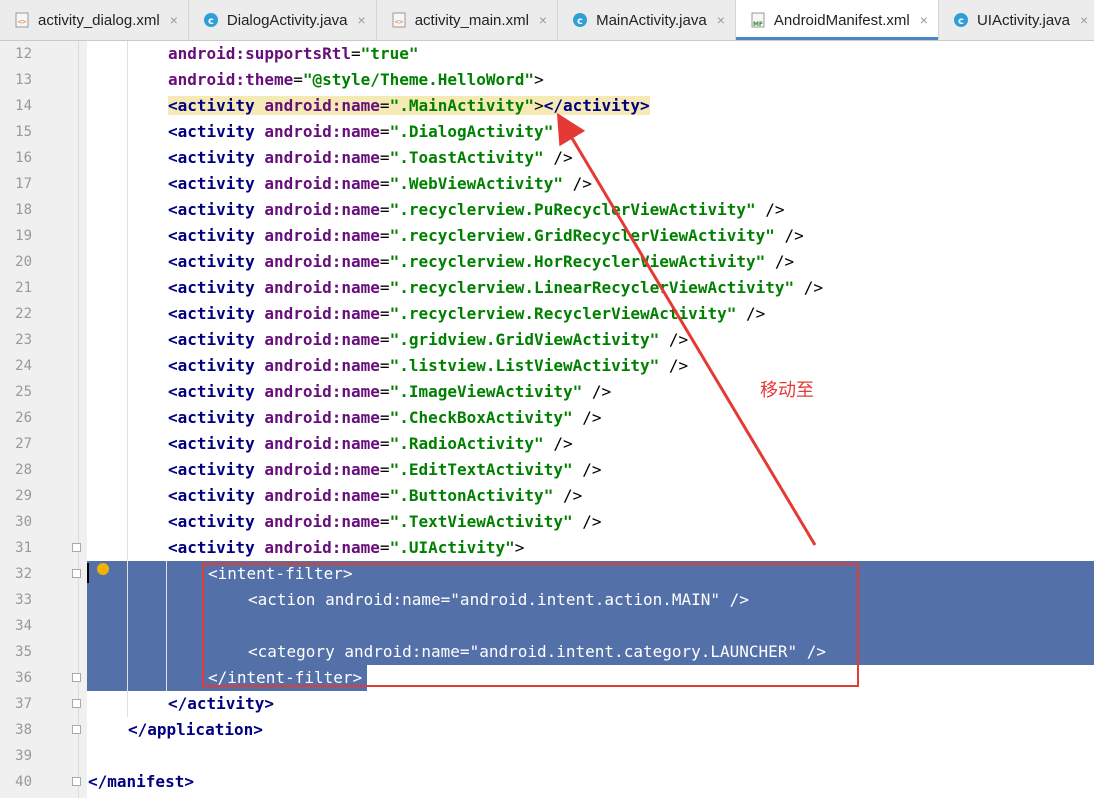  What do you see at coordinates (580, 21) in the screenshot?
I see `svg-text: c` at bounding box center [580, 21].